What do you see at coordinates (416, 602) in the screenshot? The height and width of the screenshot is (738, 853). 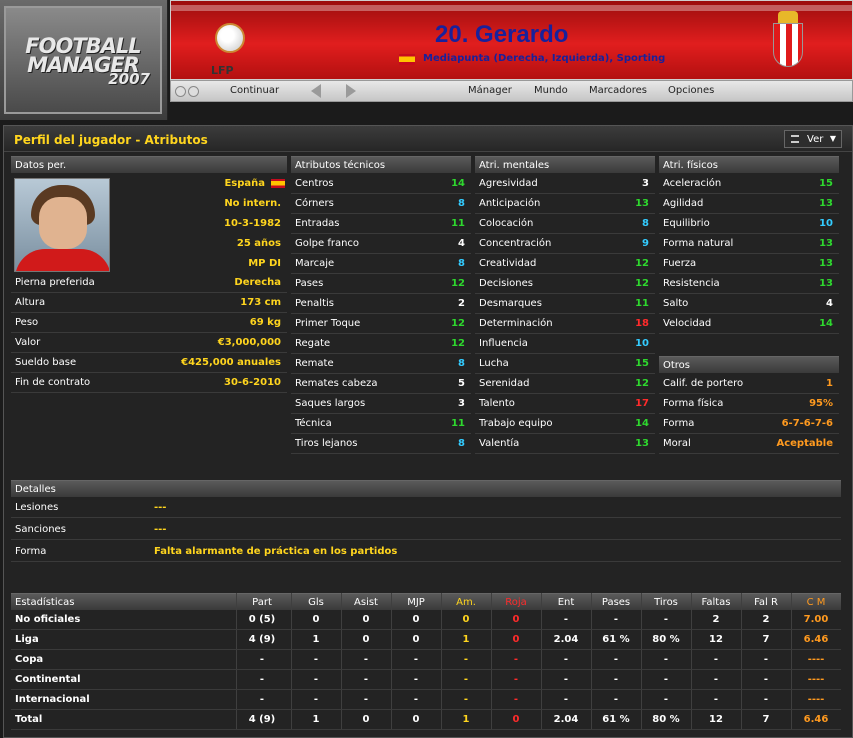 I see `stats-column-header: MJP` at bounding box center [416, 602].